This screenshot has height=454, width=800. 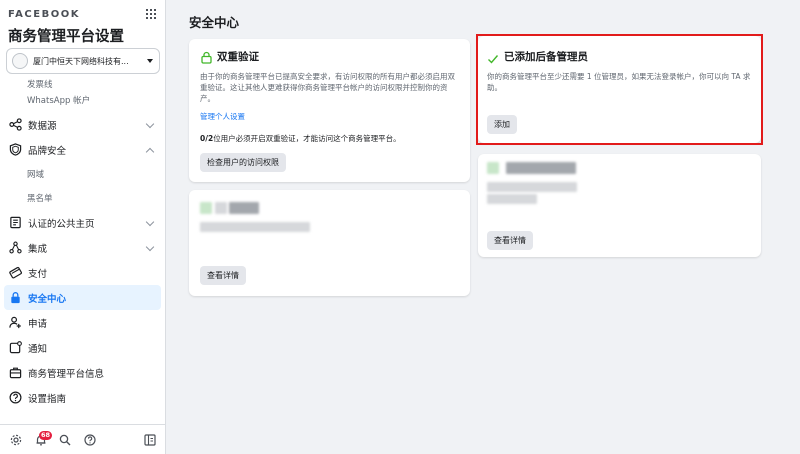 What do you see at coordinates (66, 37) in the screenshot?
I see `business-manager-title: 商务管理平台设置` at bounding box center [66, 37].